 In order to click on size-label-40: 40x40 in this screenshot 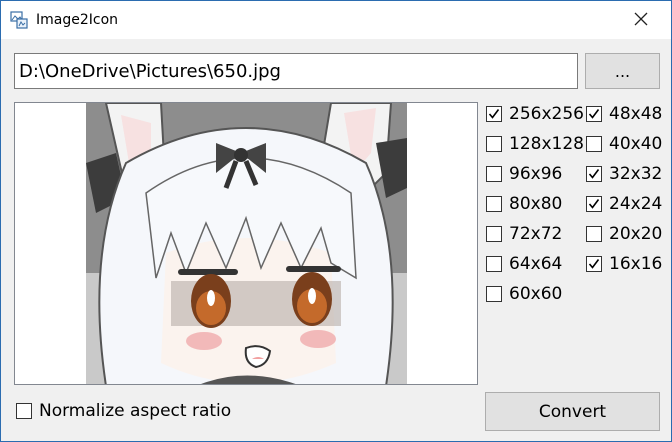, I will do `click(636, 144)`.